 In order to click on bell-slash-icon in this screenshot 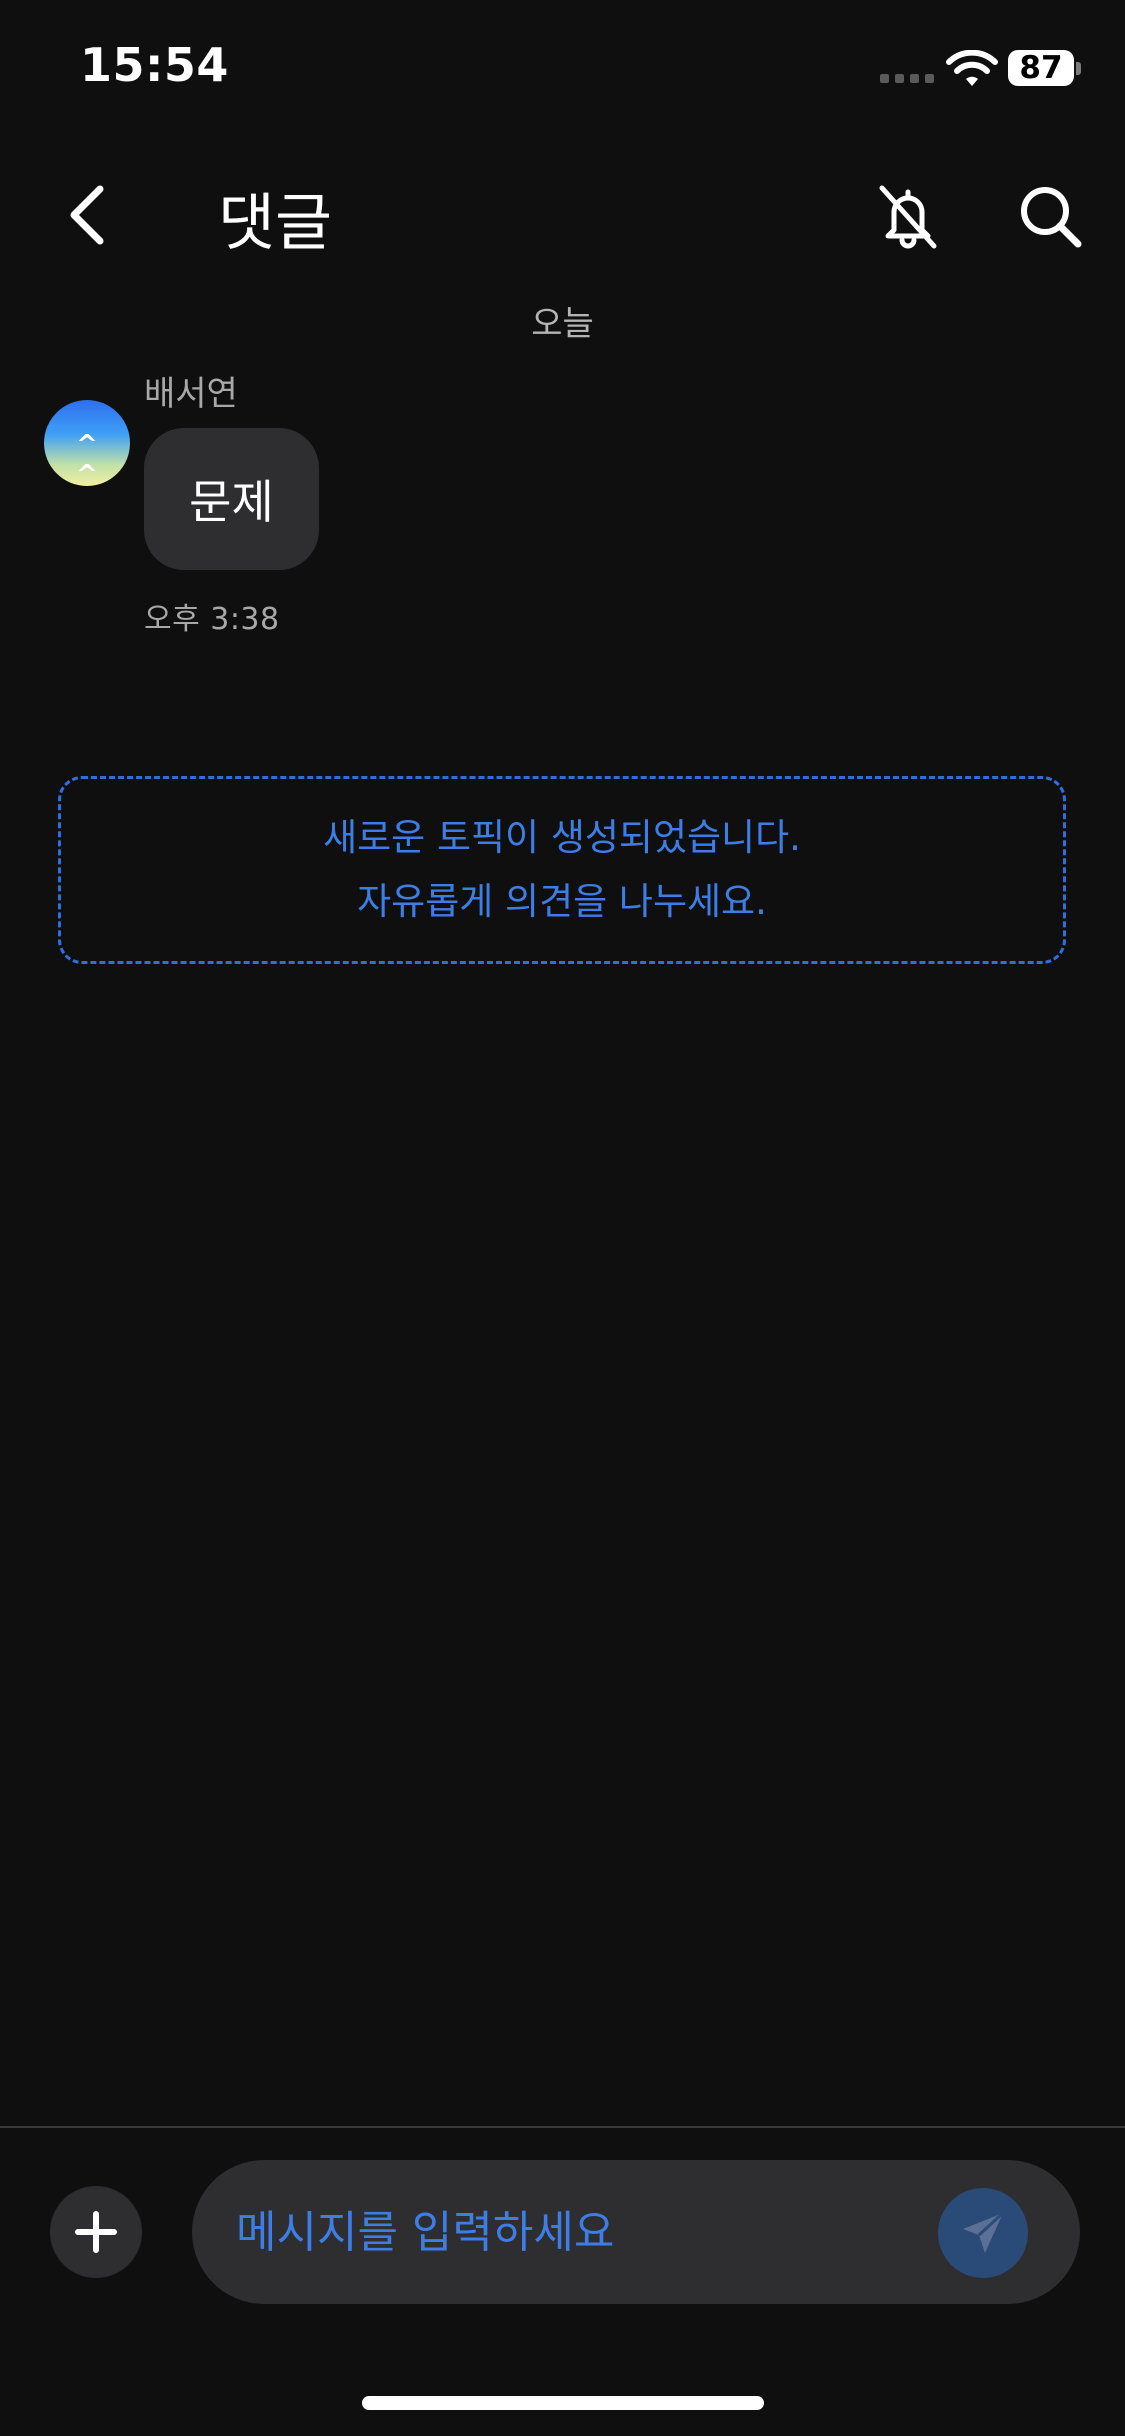, I will do `click(908, 216)`.